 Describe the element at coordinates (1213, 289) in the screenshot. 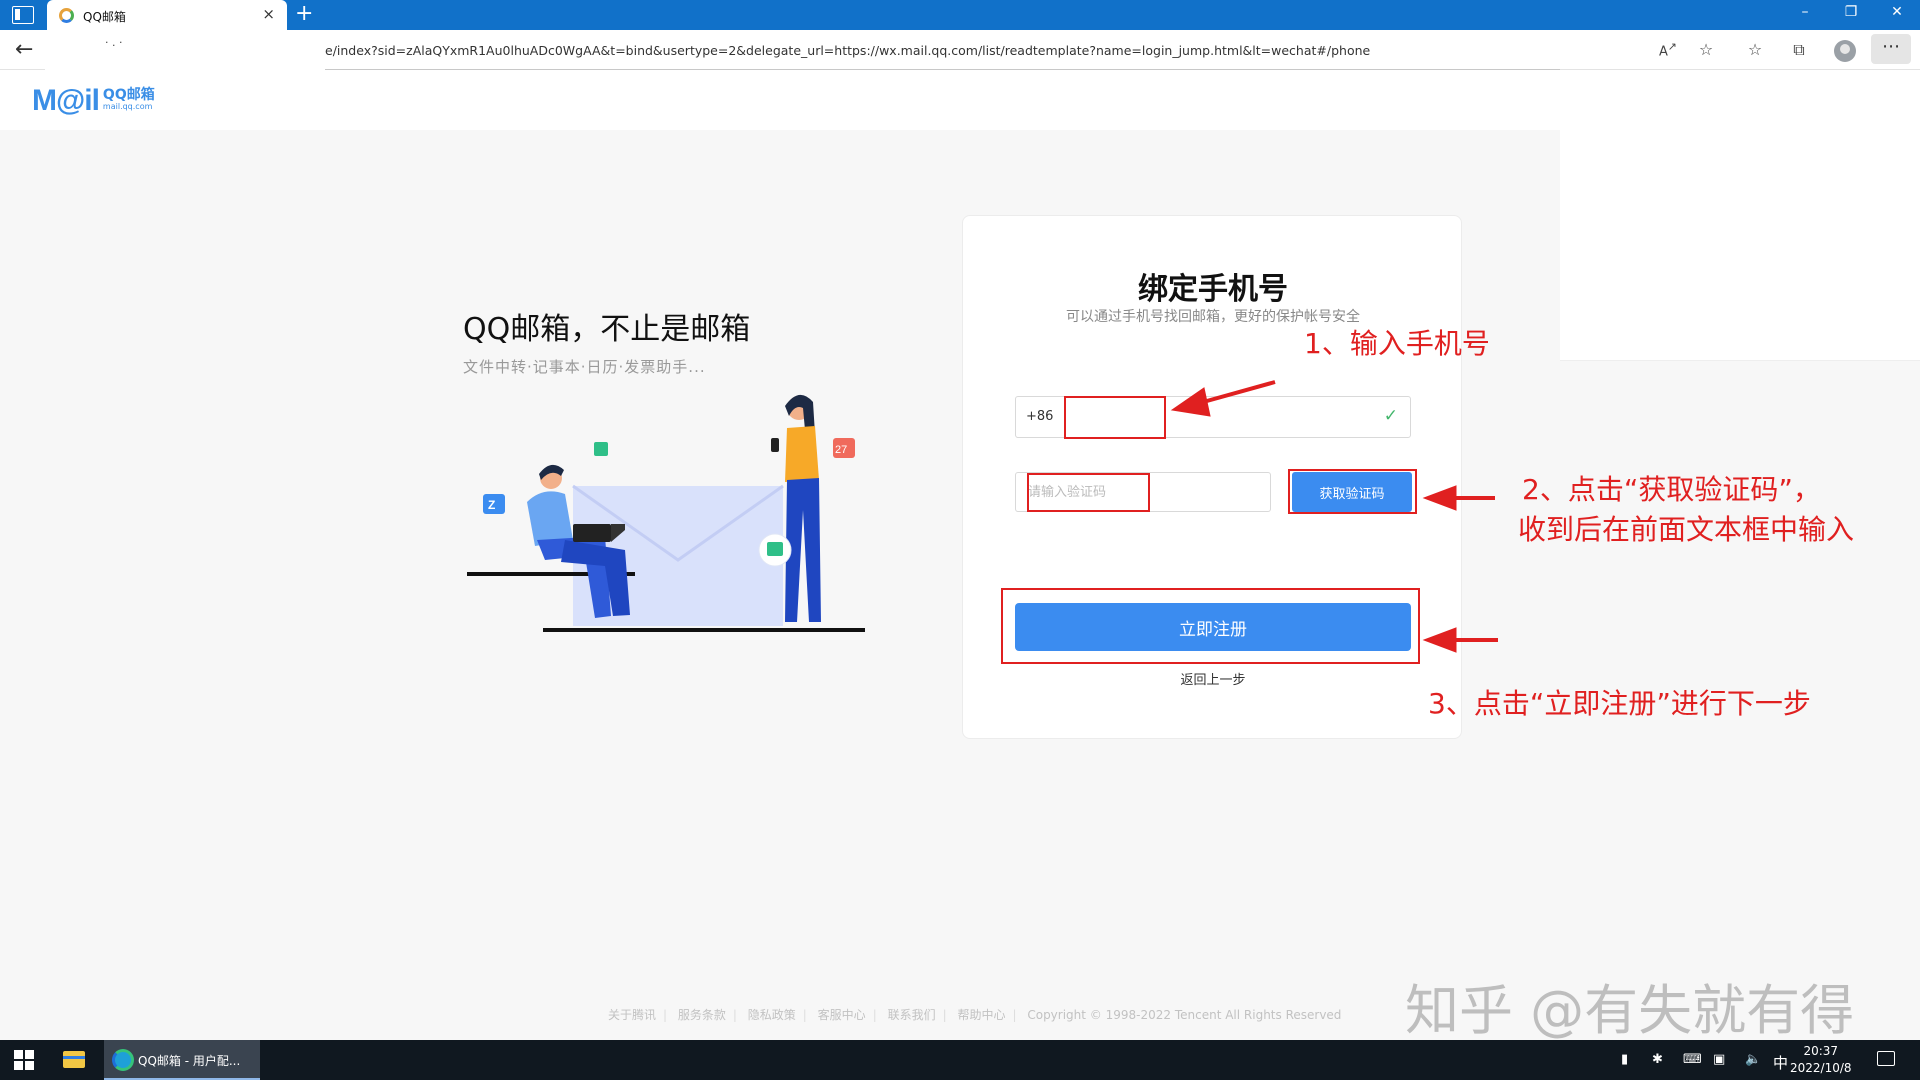

I see `card-title: 绑定手机号` at that location.